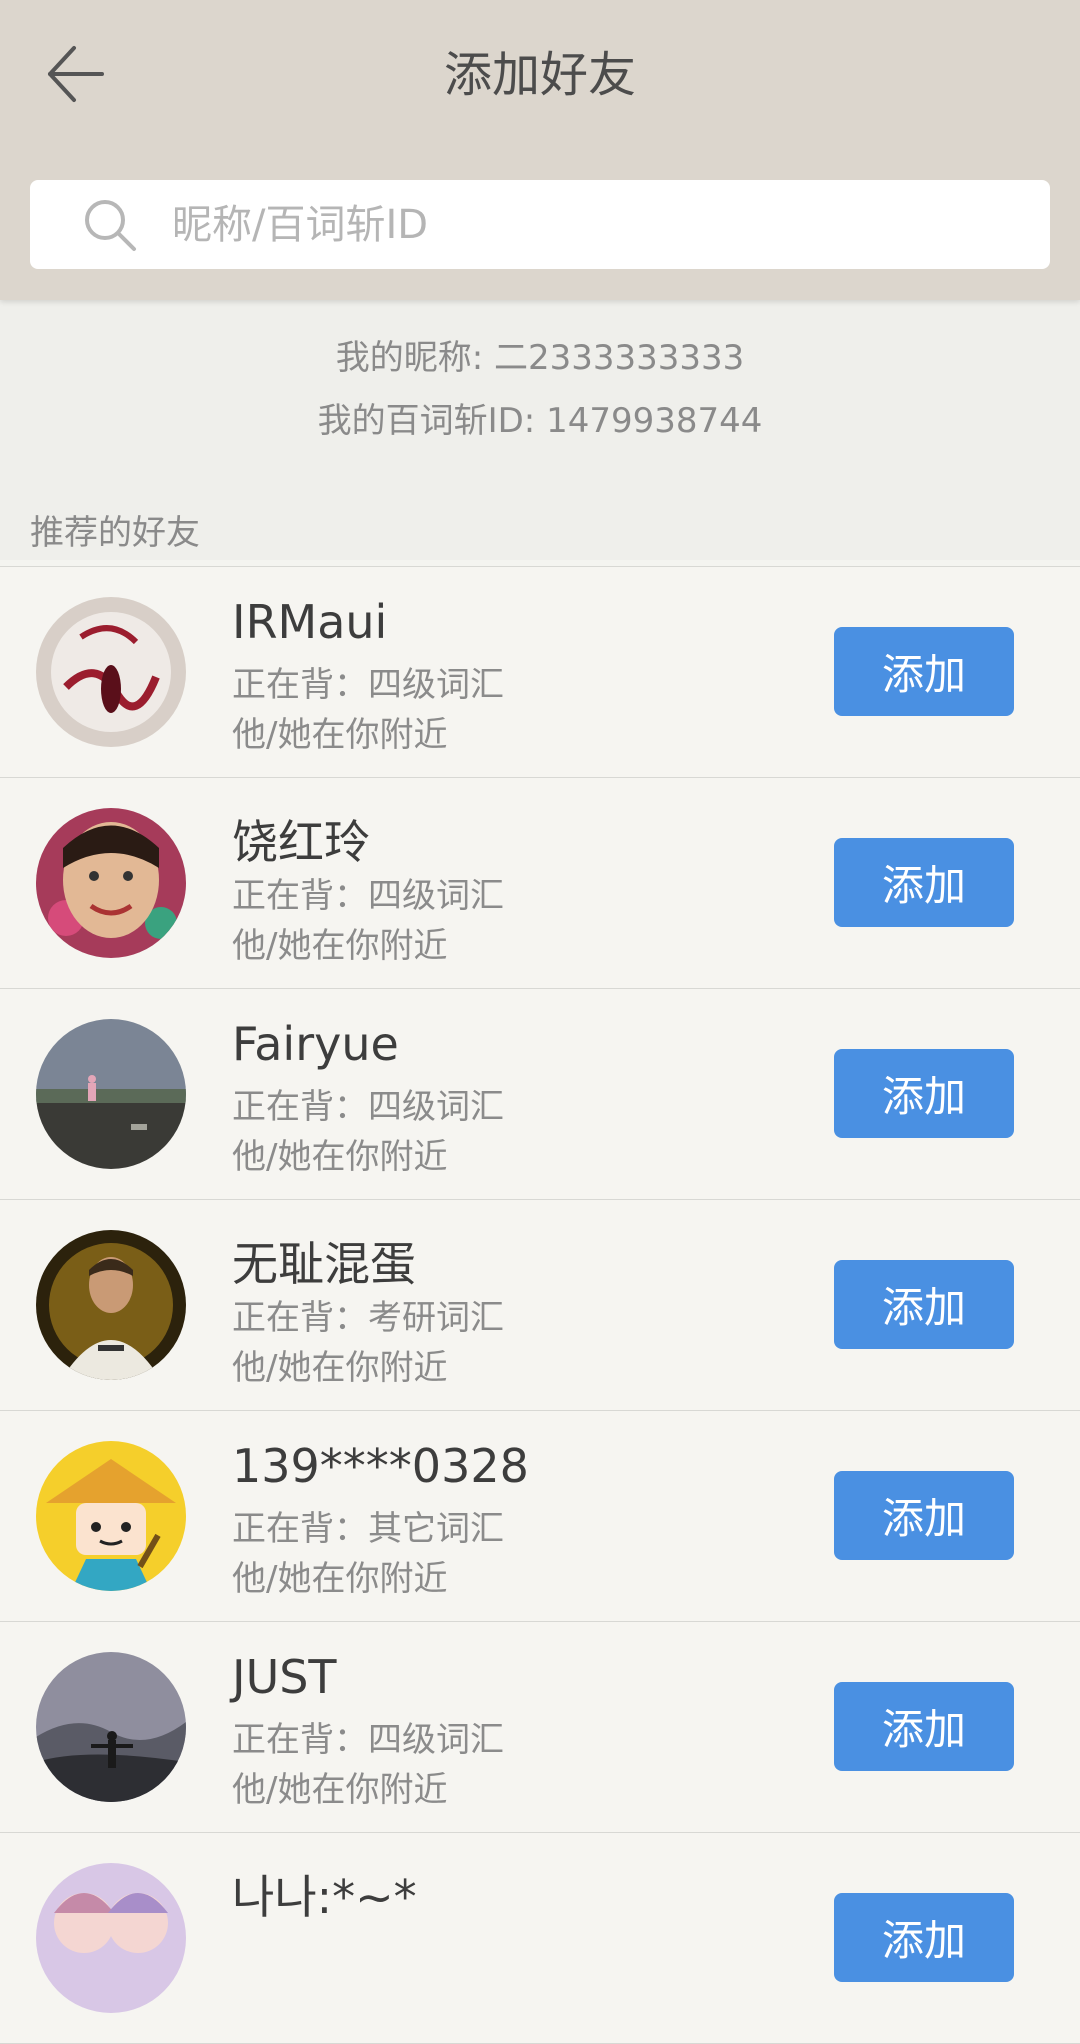 The image size is (1080, 2044). What do you see at coordinates (540, 1094) in the screenshot?
I see `friend-row: Fairyue 正在背：四级词汇 他/她在你附近 添加` at bounding box center [540, 1094].